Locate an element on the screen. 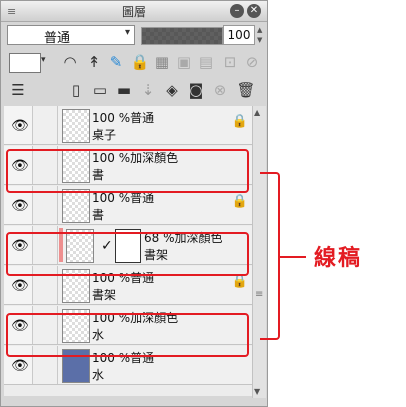 Image resolution: width=406 pixels, height=407 pixels. opacity-spinner-icon: ▲ ▼ is located at coordinates (262, 35).